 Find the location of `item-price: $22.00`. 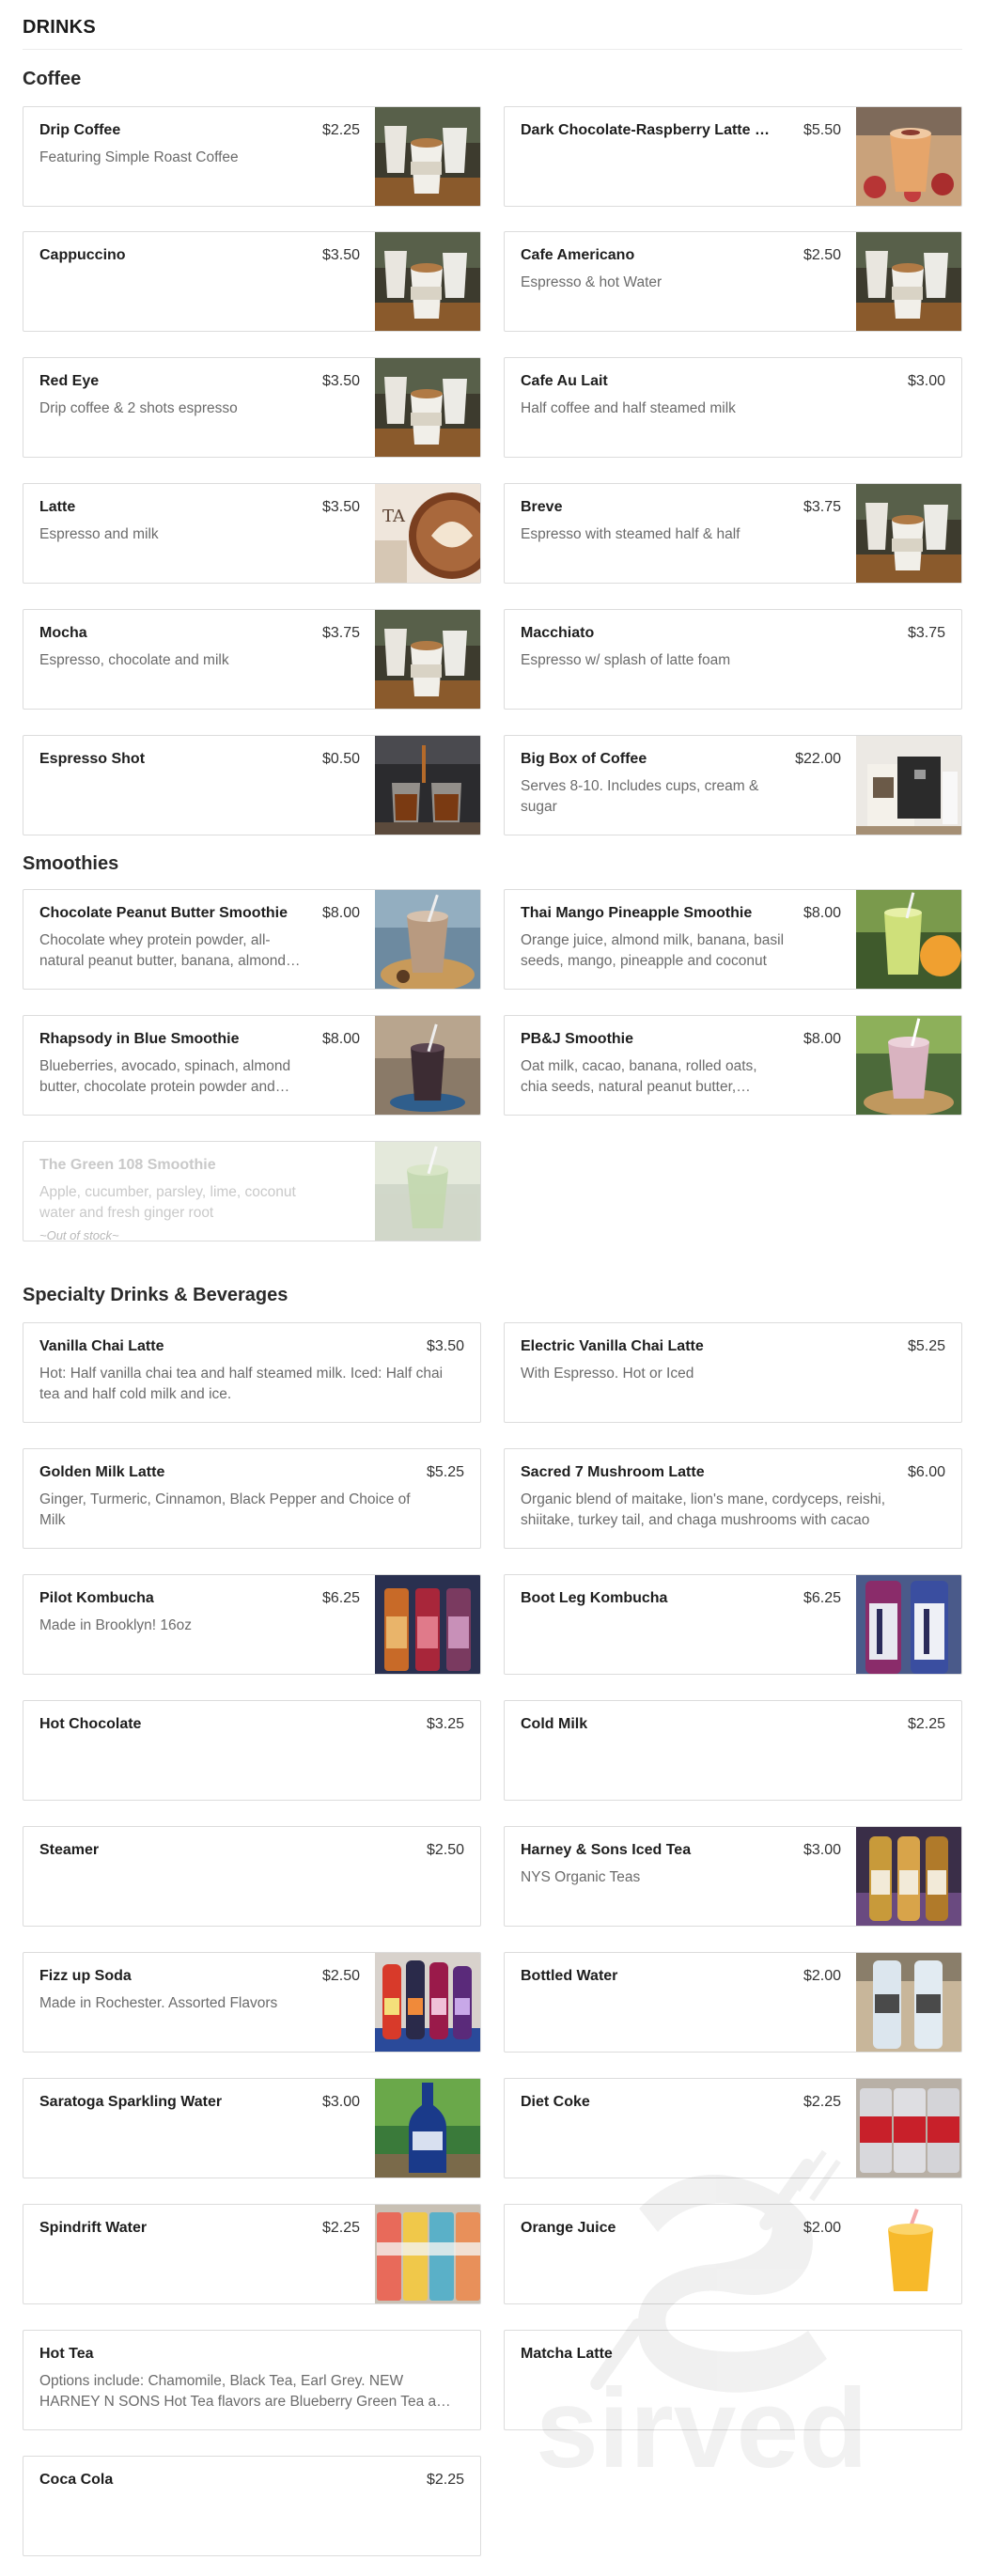

item-price: $22.00 is located at coordinates (818, 759).